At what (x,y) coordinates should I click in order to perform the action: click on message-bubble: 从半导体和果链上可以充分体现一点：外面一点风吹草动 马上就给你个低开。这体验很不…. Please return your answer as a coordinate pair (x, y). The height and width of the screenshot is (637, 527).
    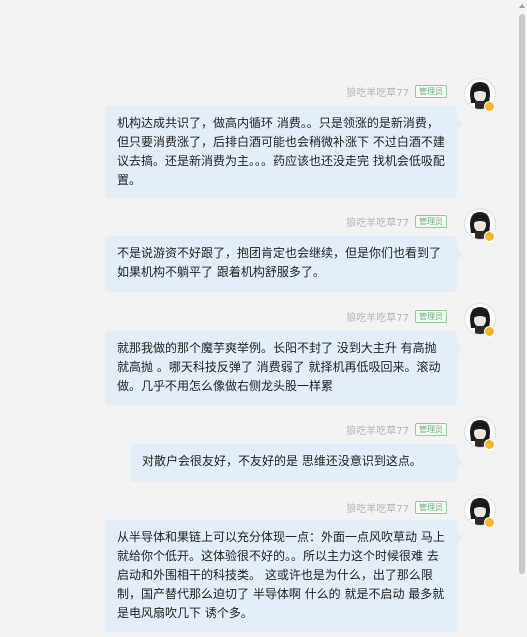
    Looking at the image, I should click on (284, 576).